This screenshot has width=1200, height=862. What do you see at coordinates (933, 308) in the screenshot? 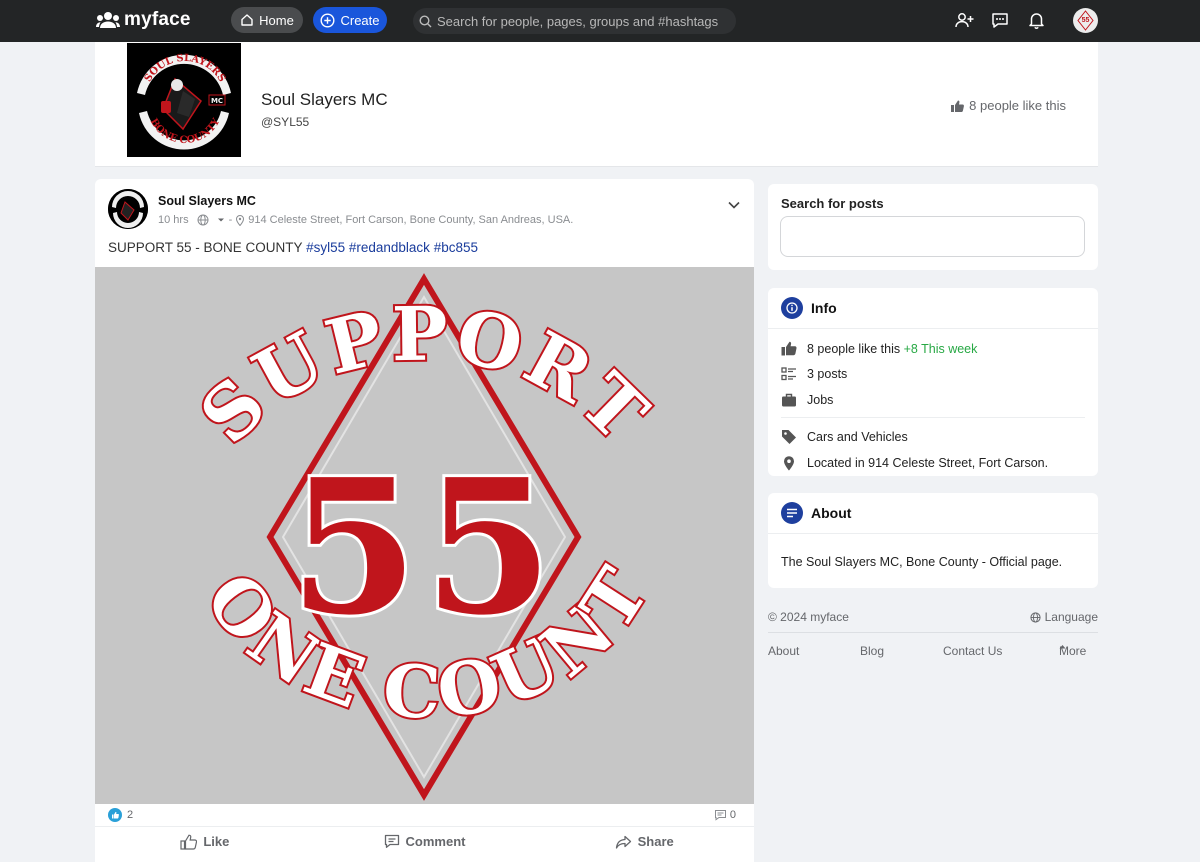
I see `info-card-header: Info` at bounding box center [933, 308].